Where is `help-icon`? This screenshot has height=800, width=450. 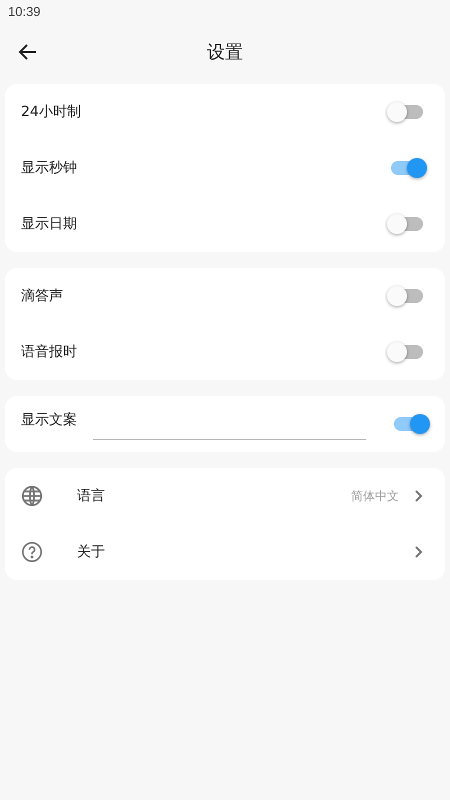 help-icon is located at coordinates (32, 552).